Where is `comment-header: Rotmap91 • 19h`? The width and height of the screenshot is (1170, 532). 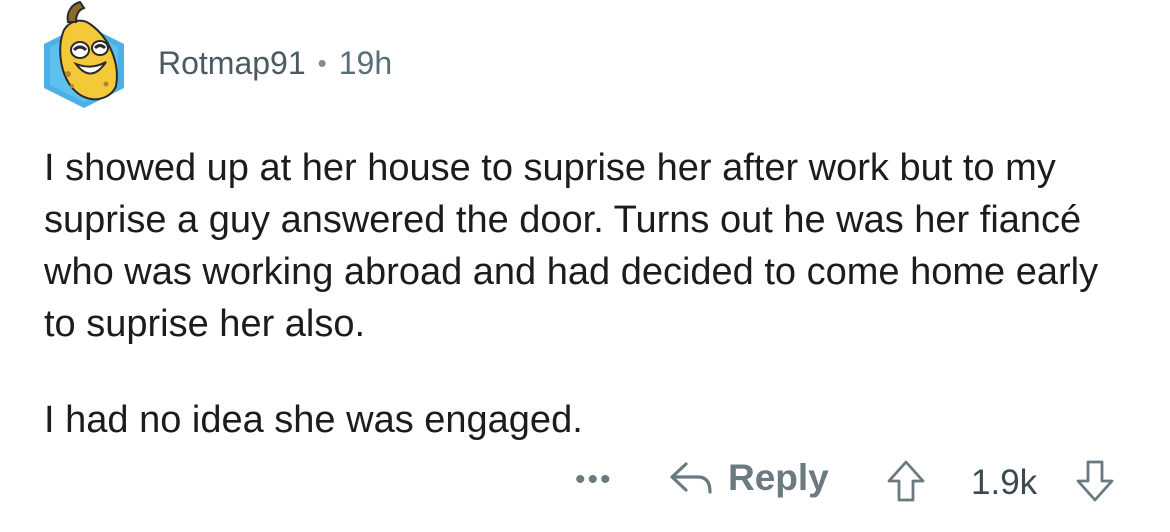 comment-header: Rotmap91 • 19h is located at coordinates (214, 60).